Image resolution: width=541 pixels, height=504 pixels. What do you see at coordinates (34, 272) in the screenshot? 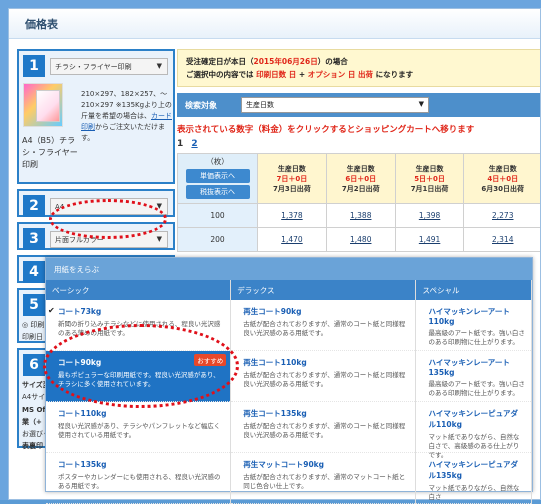
I see `step-number: 4` at bounding box center [34, 272].